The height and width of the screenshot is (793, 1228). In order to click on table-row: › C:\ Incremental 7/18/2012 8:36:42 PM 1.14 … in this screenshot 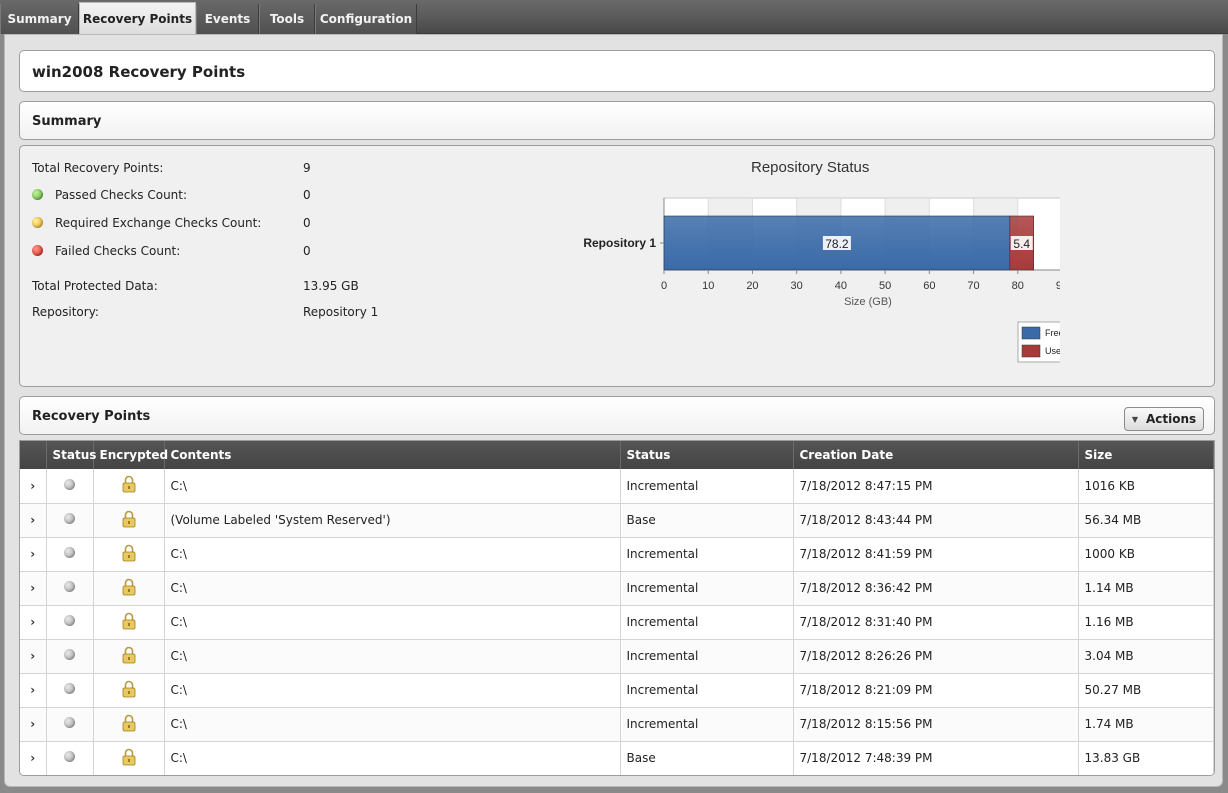, I will do `click(617, 588)`.